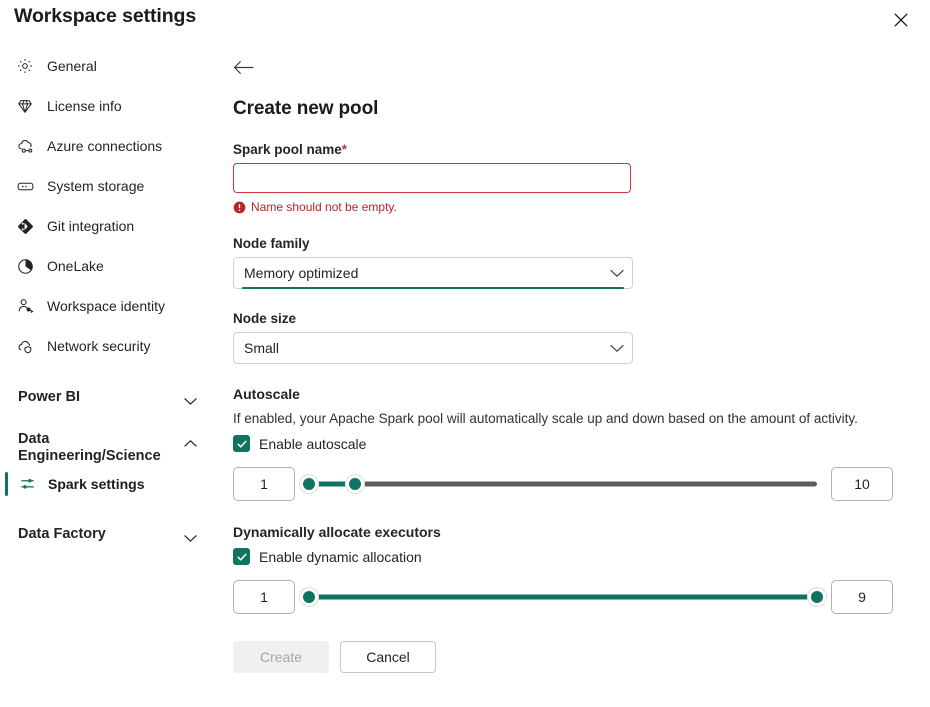 The height and width of the screenshot is (707, 930). What do you see at coordinates (107, 534) in the screenshot?
I see `sidebar-group-data-factory: Data Factory` at bounding box center [107, 534].